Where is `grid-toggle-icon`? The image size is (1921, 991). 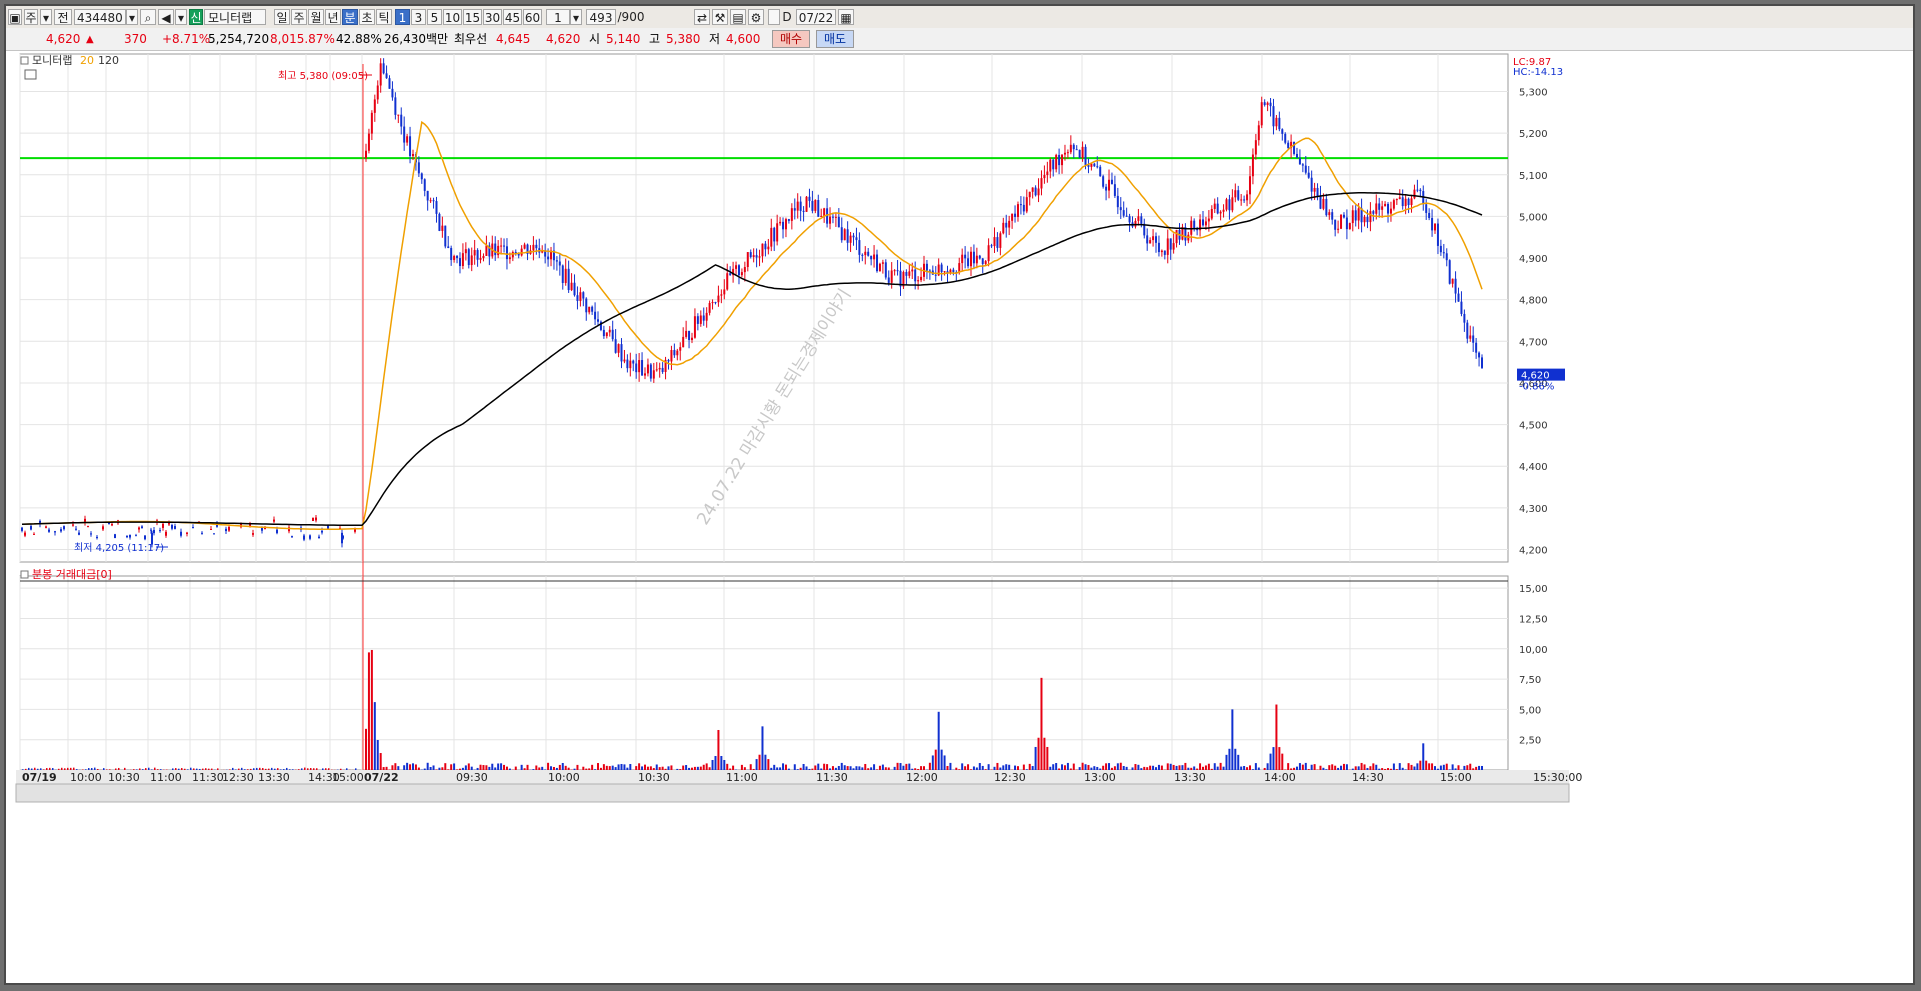
grid-toggle-icon is located at coordinates (30, 74).